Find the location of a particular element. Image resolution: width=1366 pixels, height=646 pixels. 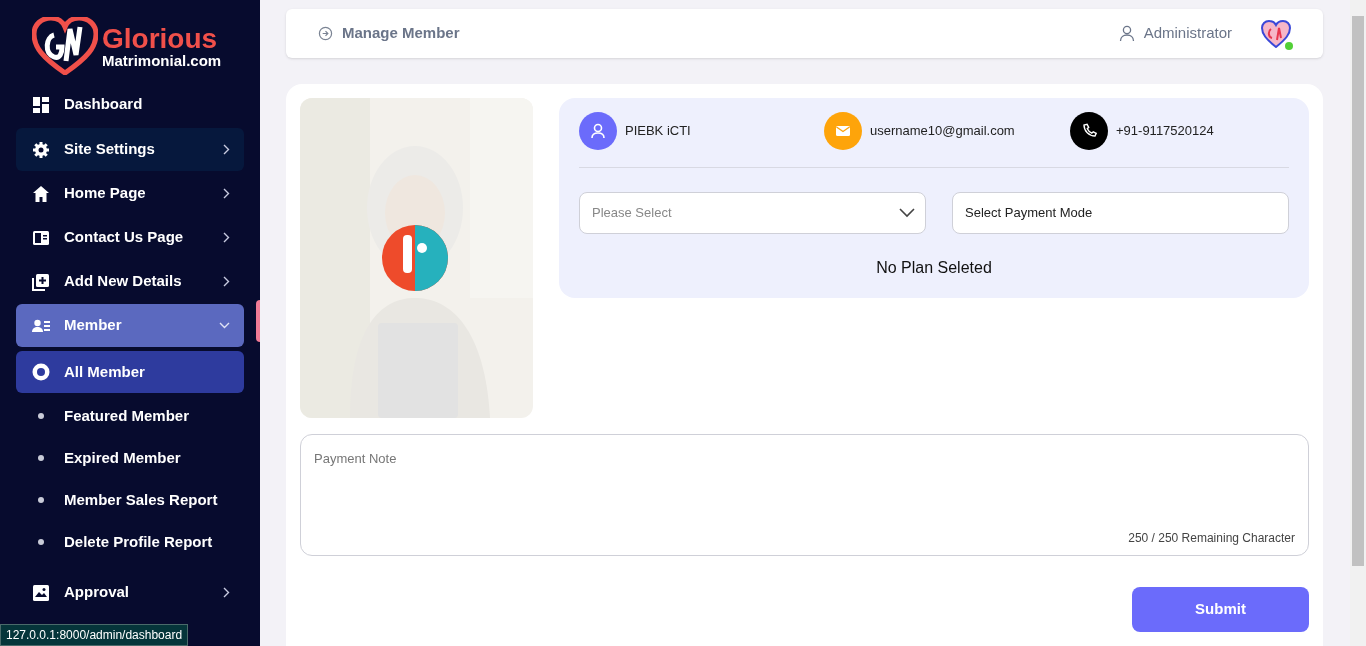

submenu-item: Member Sales Report is located at coordinates (130, 500).